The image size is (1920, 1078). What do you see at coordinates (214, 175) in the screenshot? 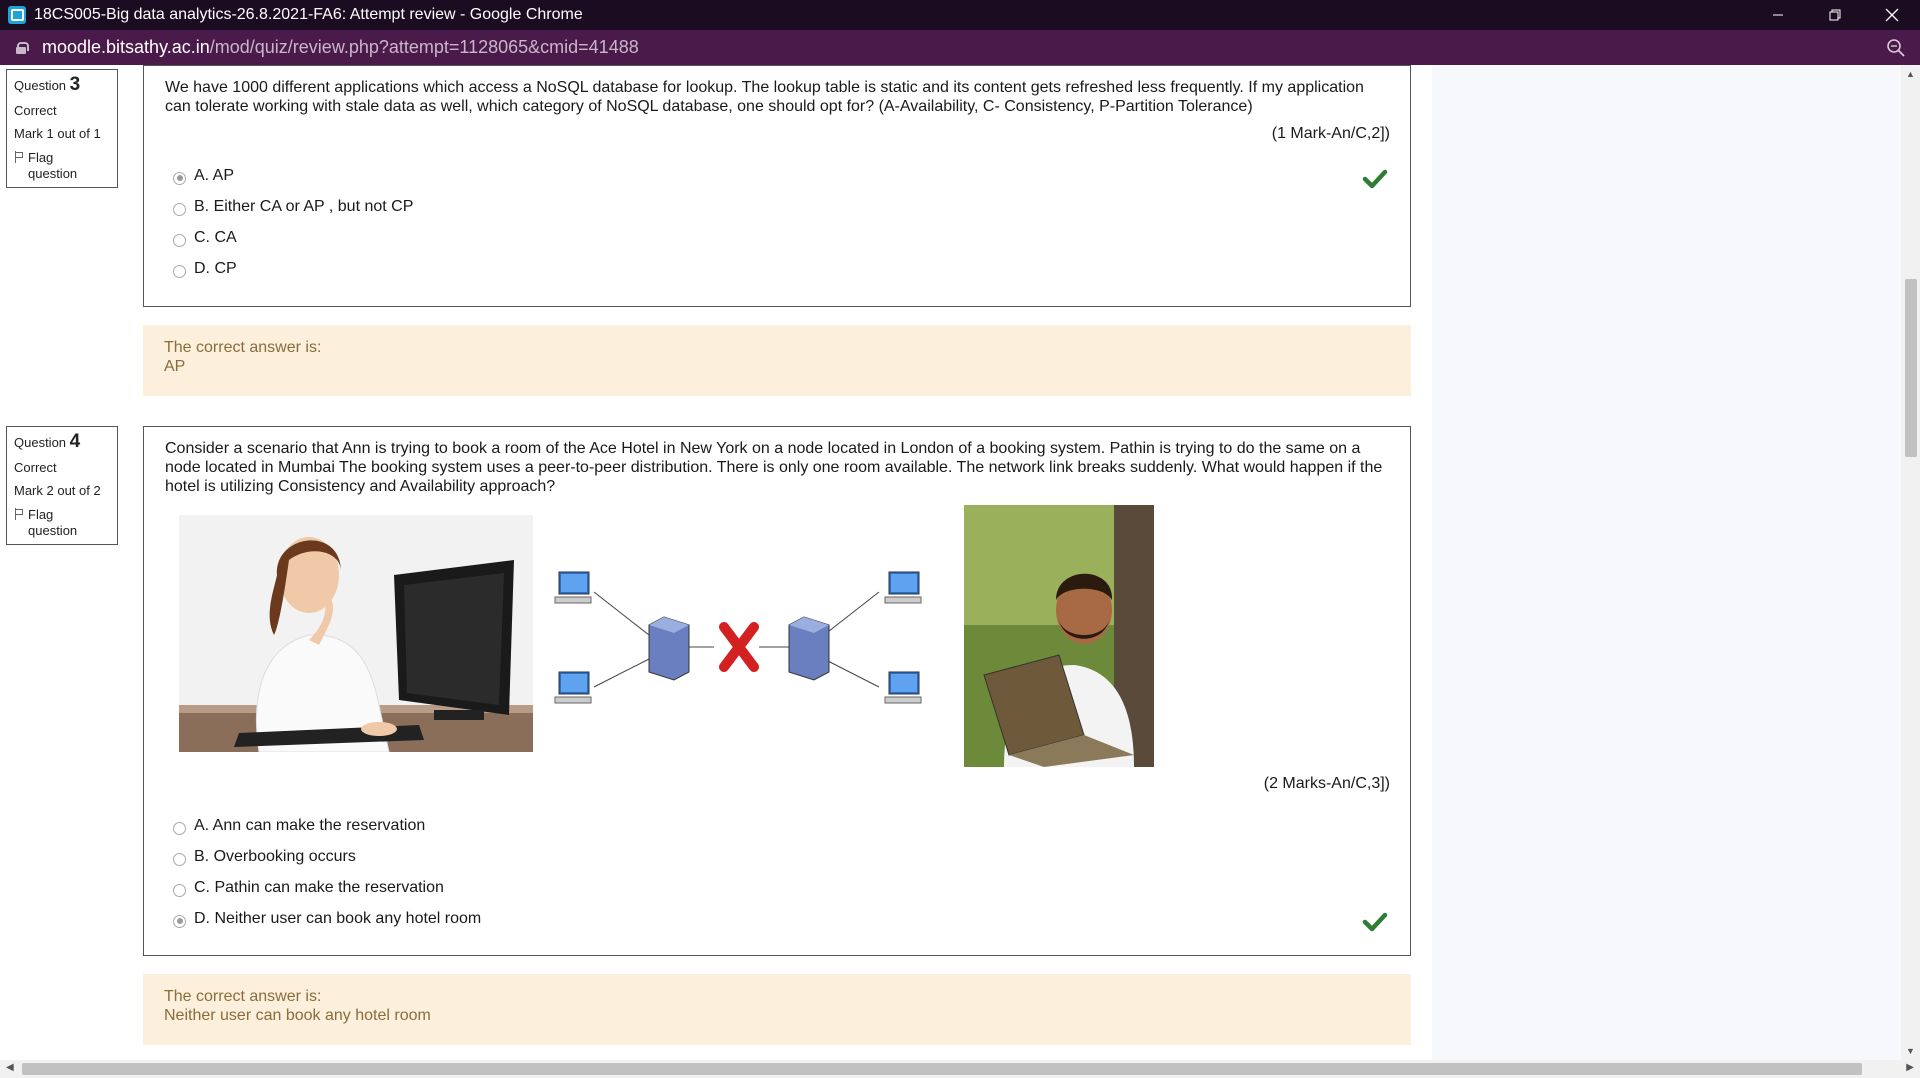
I see `option-label: A. AP` at bounding box center [214, 175].